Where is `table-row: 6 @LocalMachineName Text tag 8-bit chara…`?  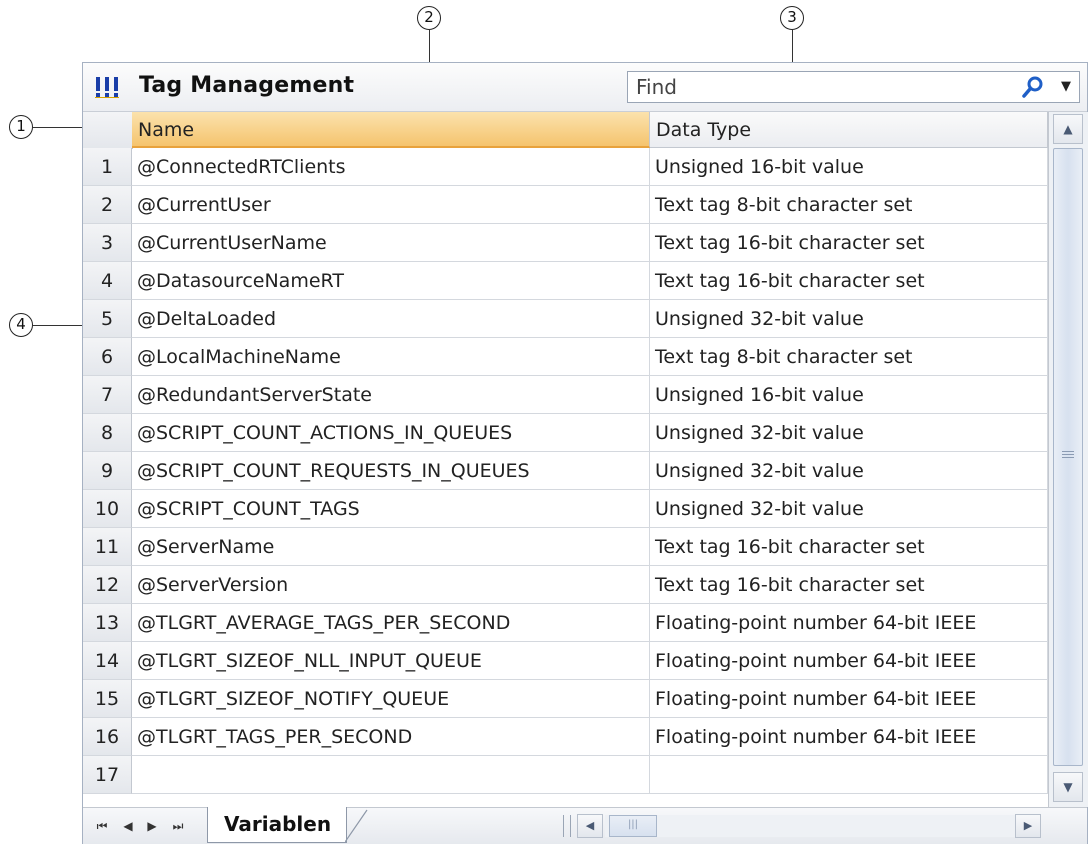 table-row: 6 @LocalMachineName Text tag 8-bit chara… is located at coordinates (565, 357).